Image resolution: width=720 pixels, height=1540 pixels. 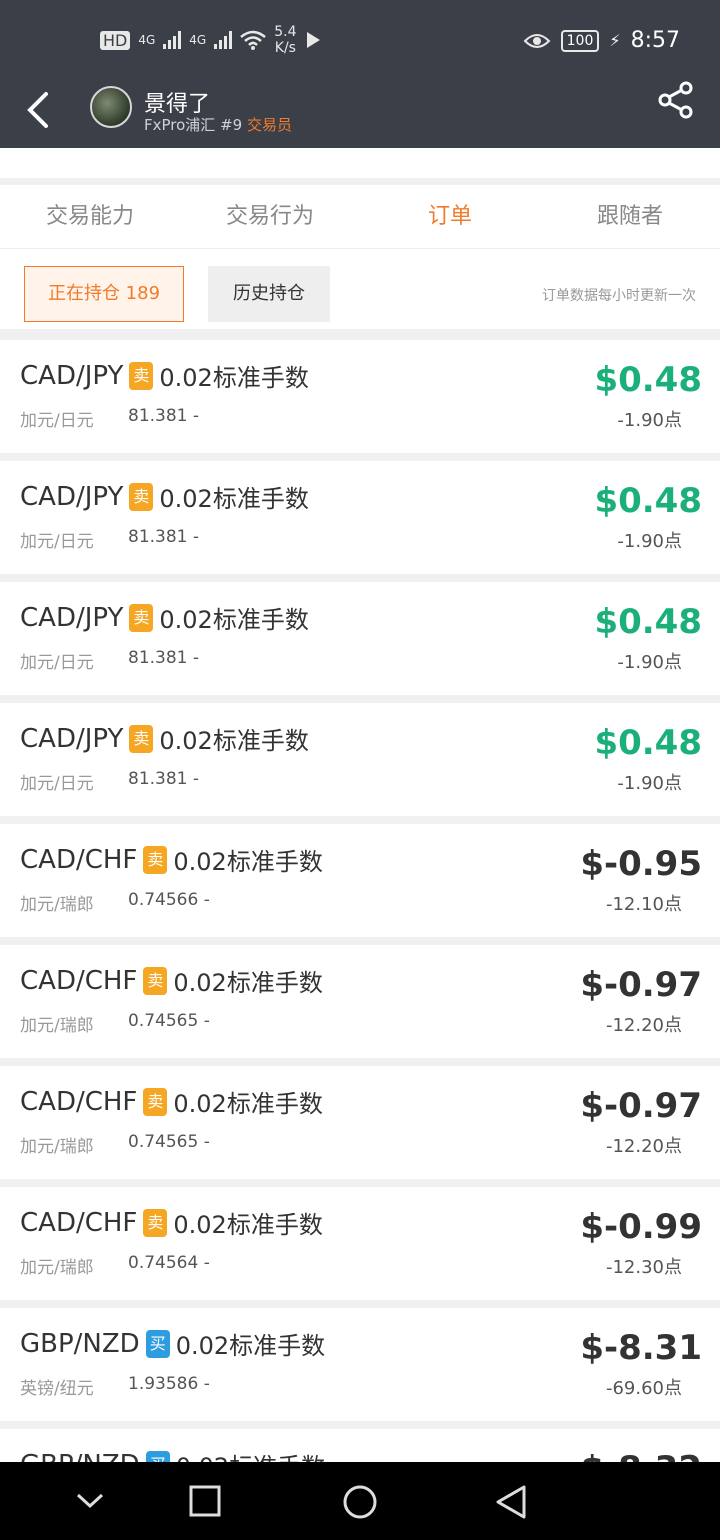 I want to click on order-pnl: $-0.97, so click(x=641, y=1106).